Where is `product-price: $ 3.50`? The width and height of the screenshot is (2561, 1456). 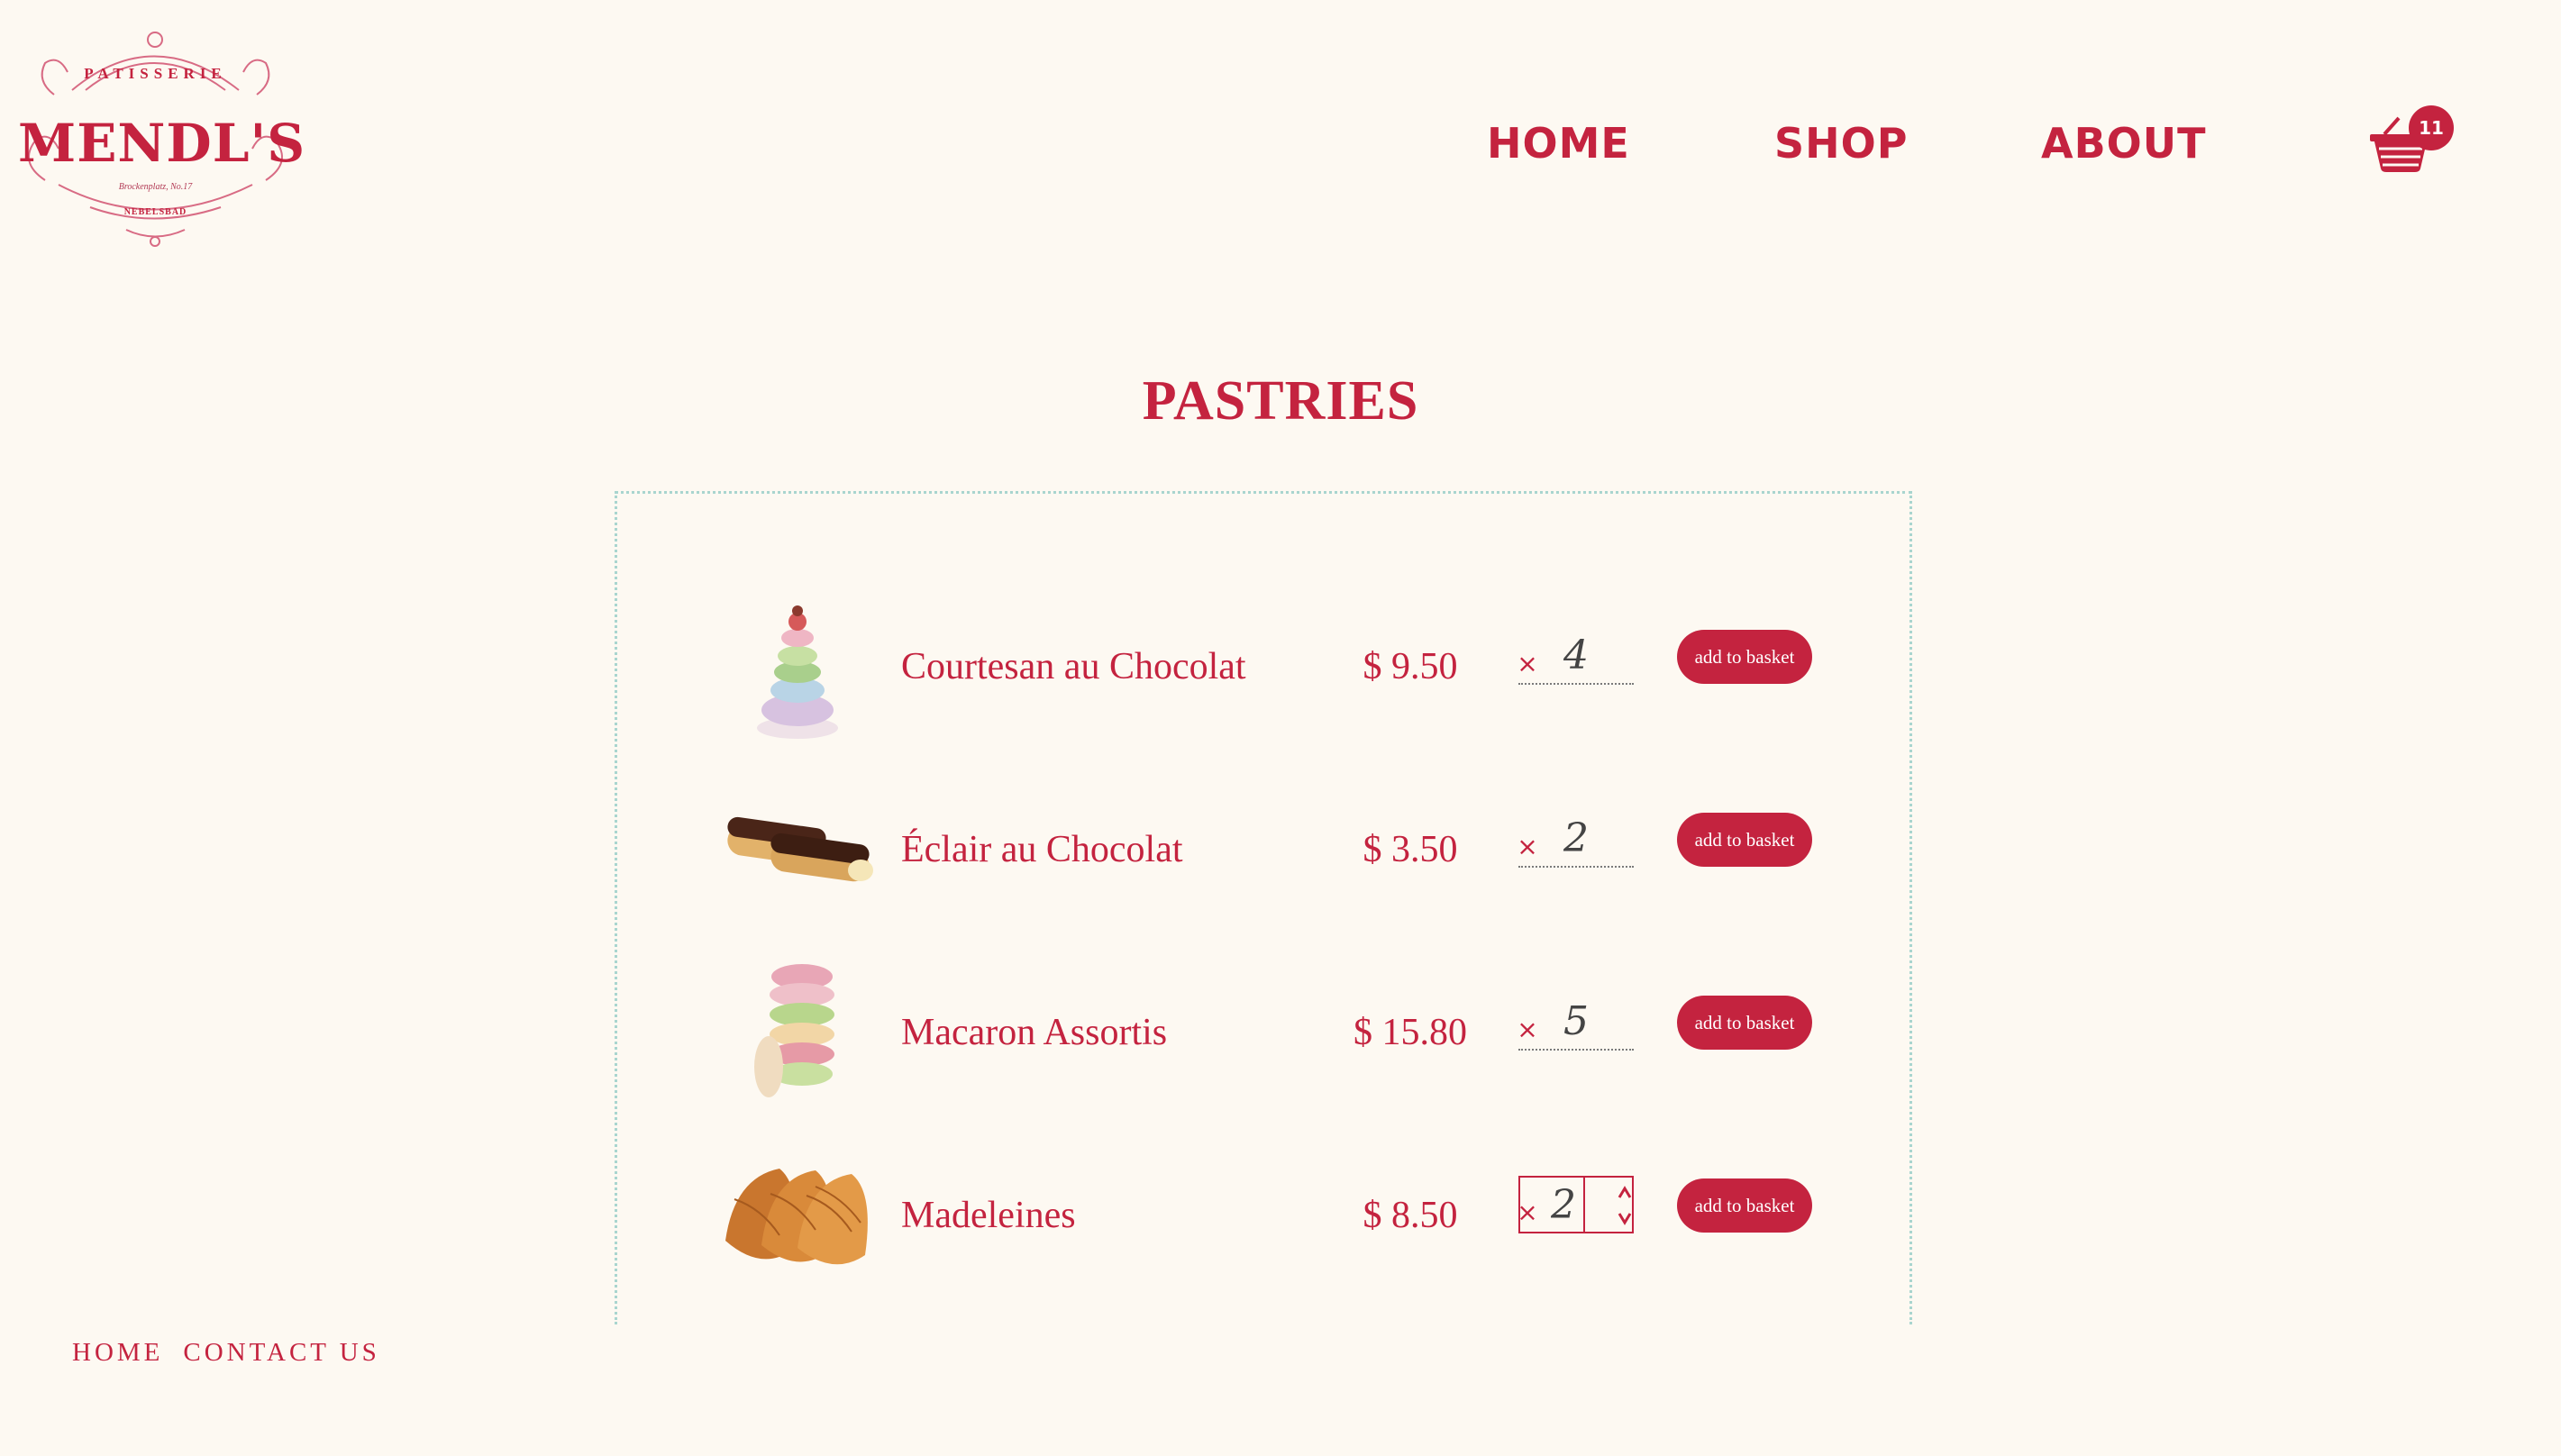 product-price: $ 3.50 is located at coordinates (1410, 849).